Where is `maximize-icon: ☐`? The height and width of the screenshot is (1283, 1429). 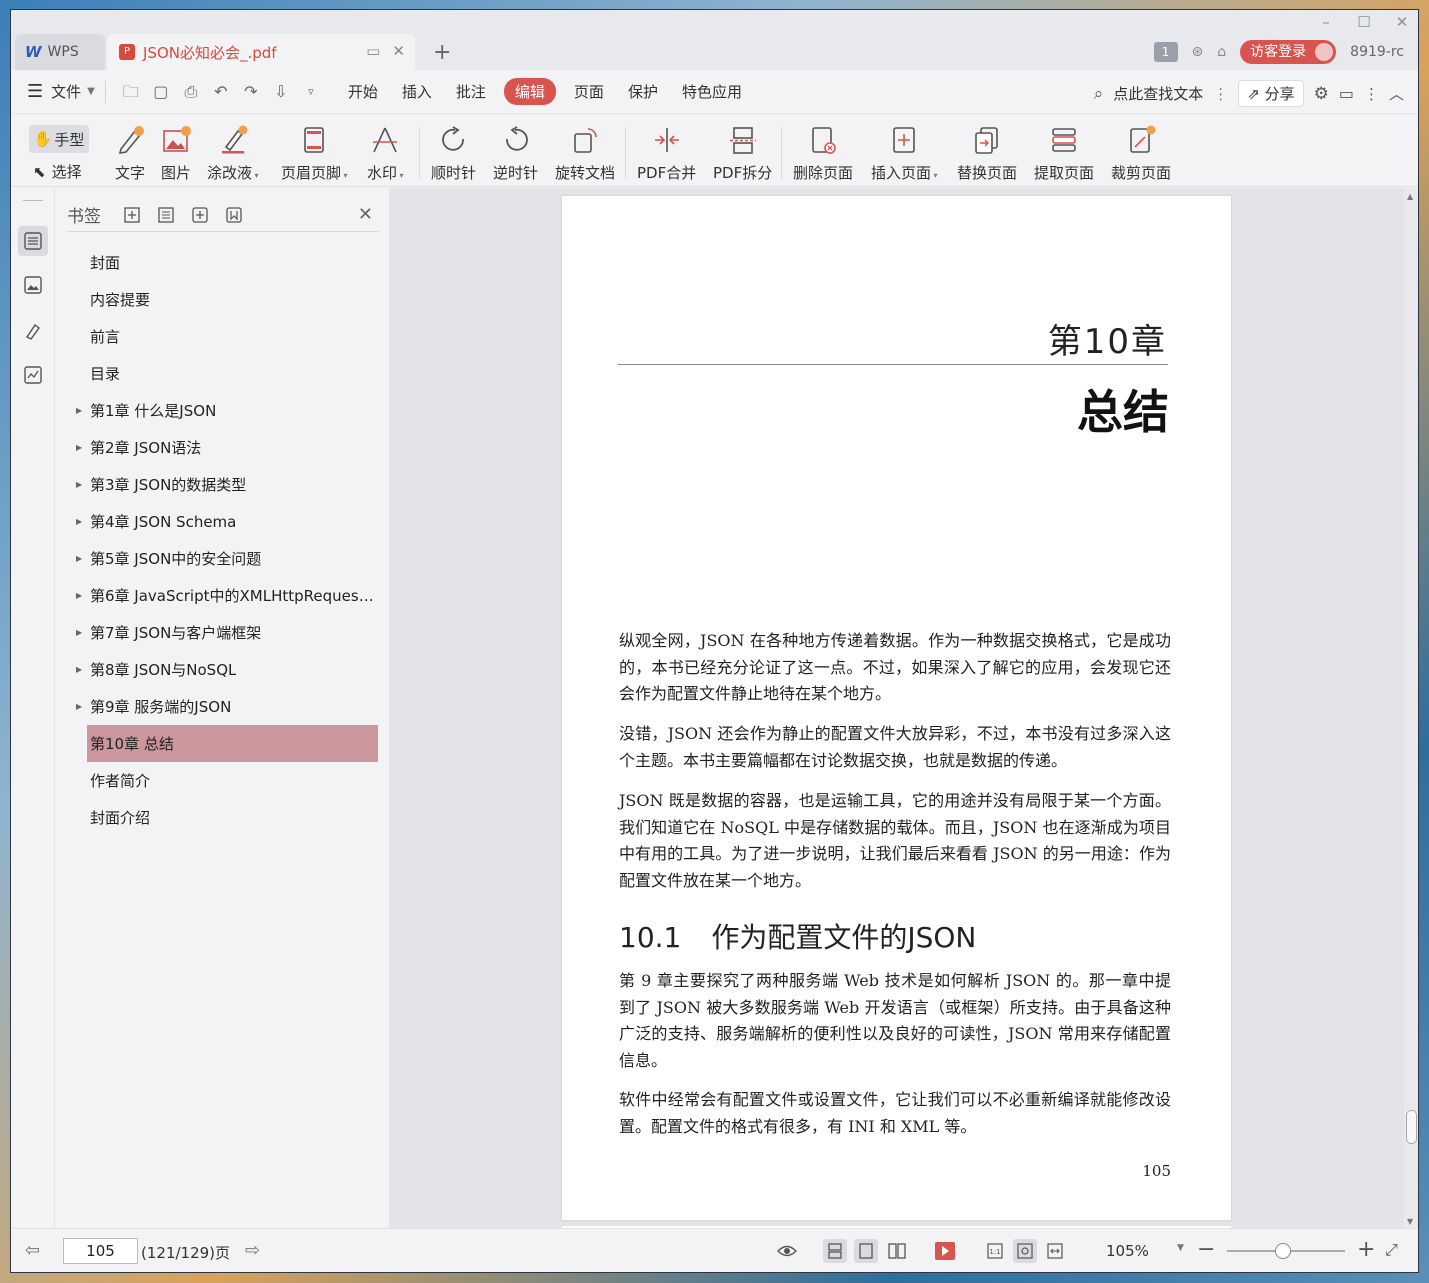 maximize-icon: ☐ is located at coordinates (1364, 22).